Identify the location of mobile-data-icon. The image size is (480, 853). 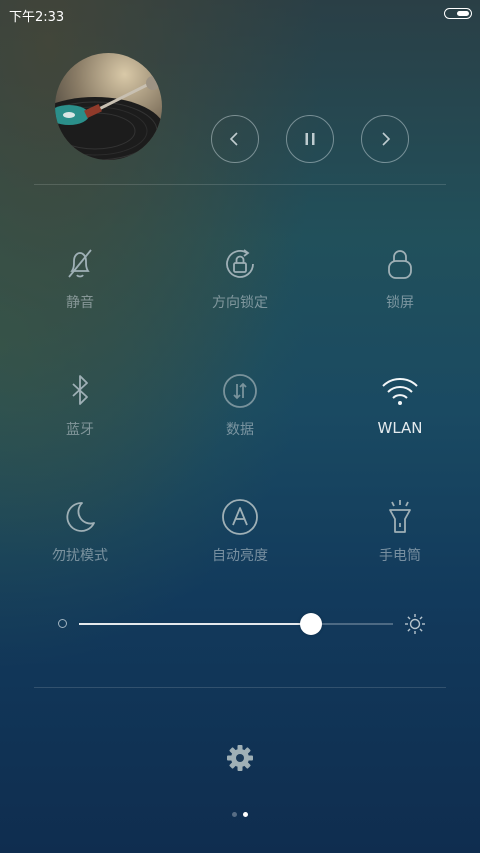
(240, 391).